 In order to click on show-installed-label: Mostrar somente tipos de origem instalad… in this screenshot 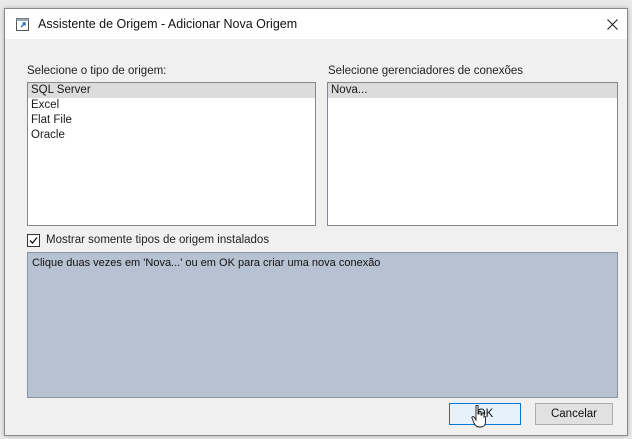, I will do `click(158, 240)`.